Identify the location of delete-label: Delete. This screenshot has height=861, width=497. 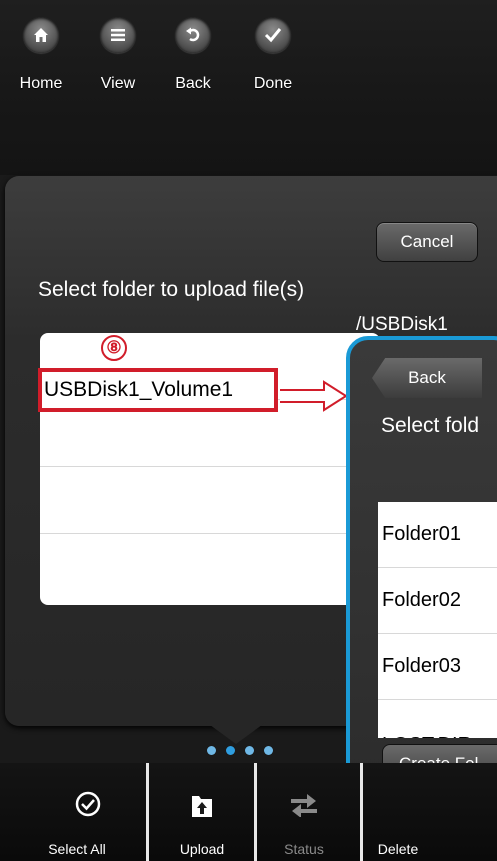
(398, 849).